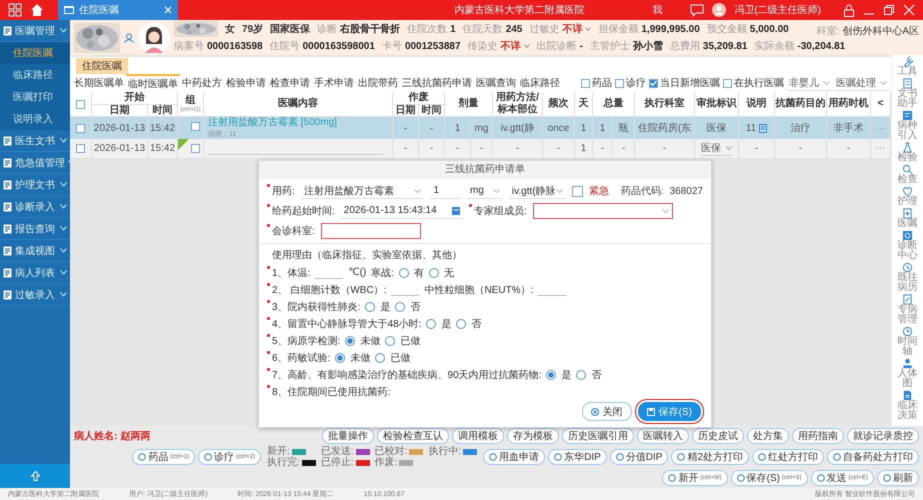  What do you see at coordinates (485, 191) in the screenshot?
I see `dropdown: mg` at bounding box center [485, 191].